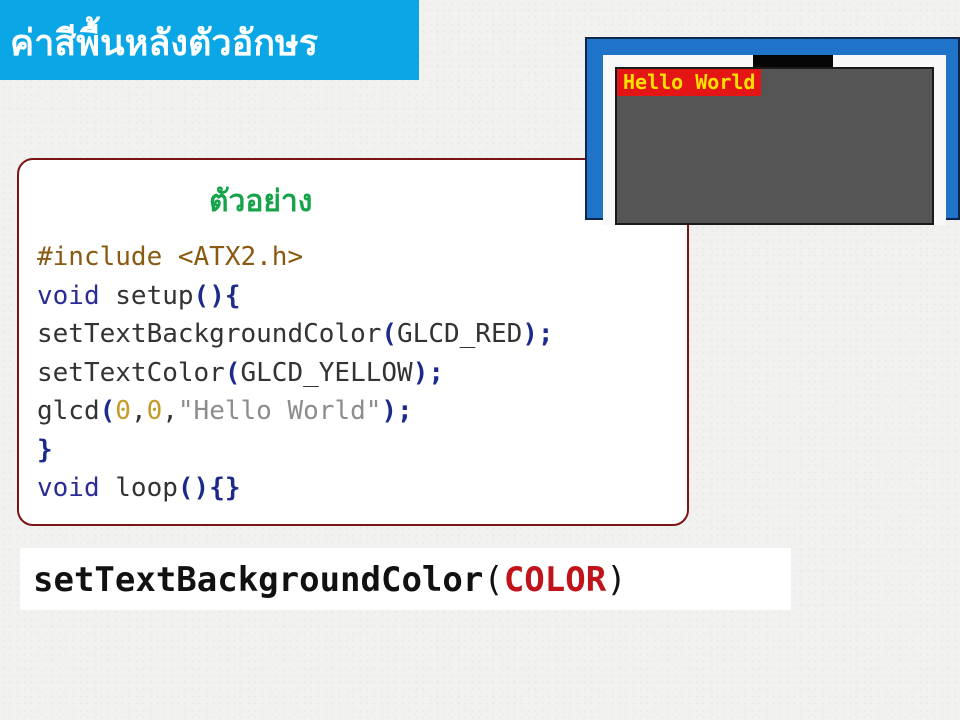 The width and height of the screenshot is (960, 720). Describe the element at coordinates (295, 296) in the screenshot. I see `code-line: void setup(){` at that location.